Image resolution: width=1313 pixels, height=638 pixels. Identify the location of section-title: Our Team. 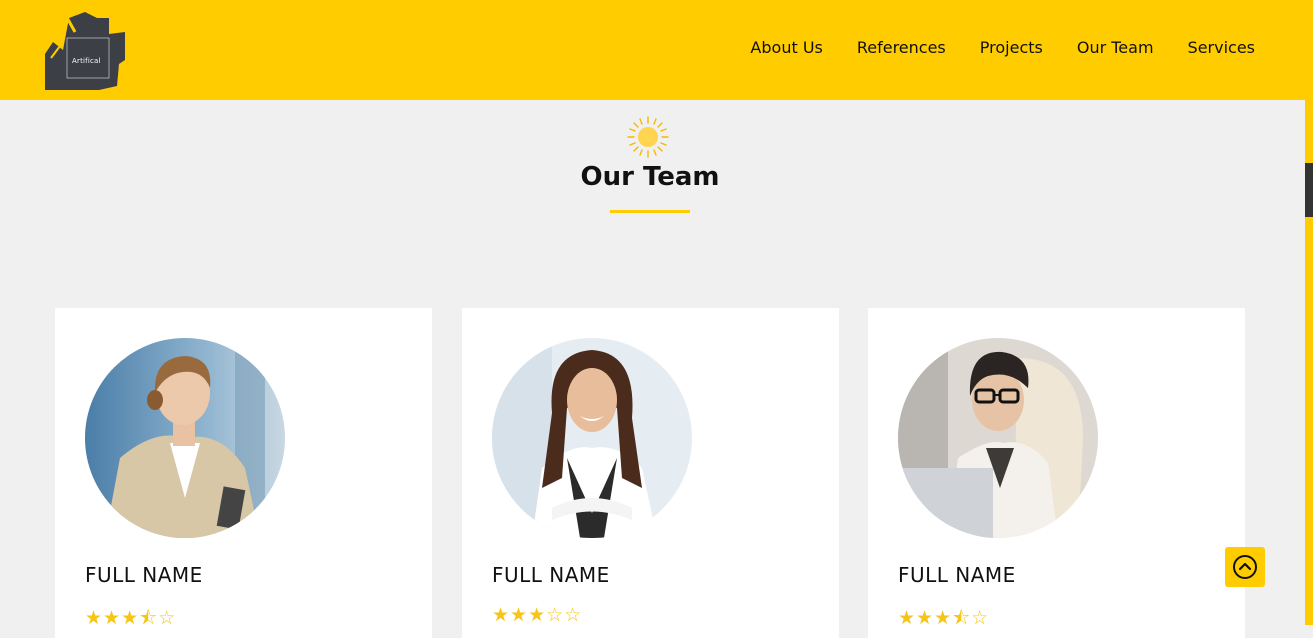
(650, 177).